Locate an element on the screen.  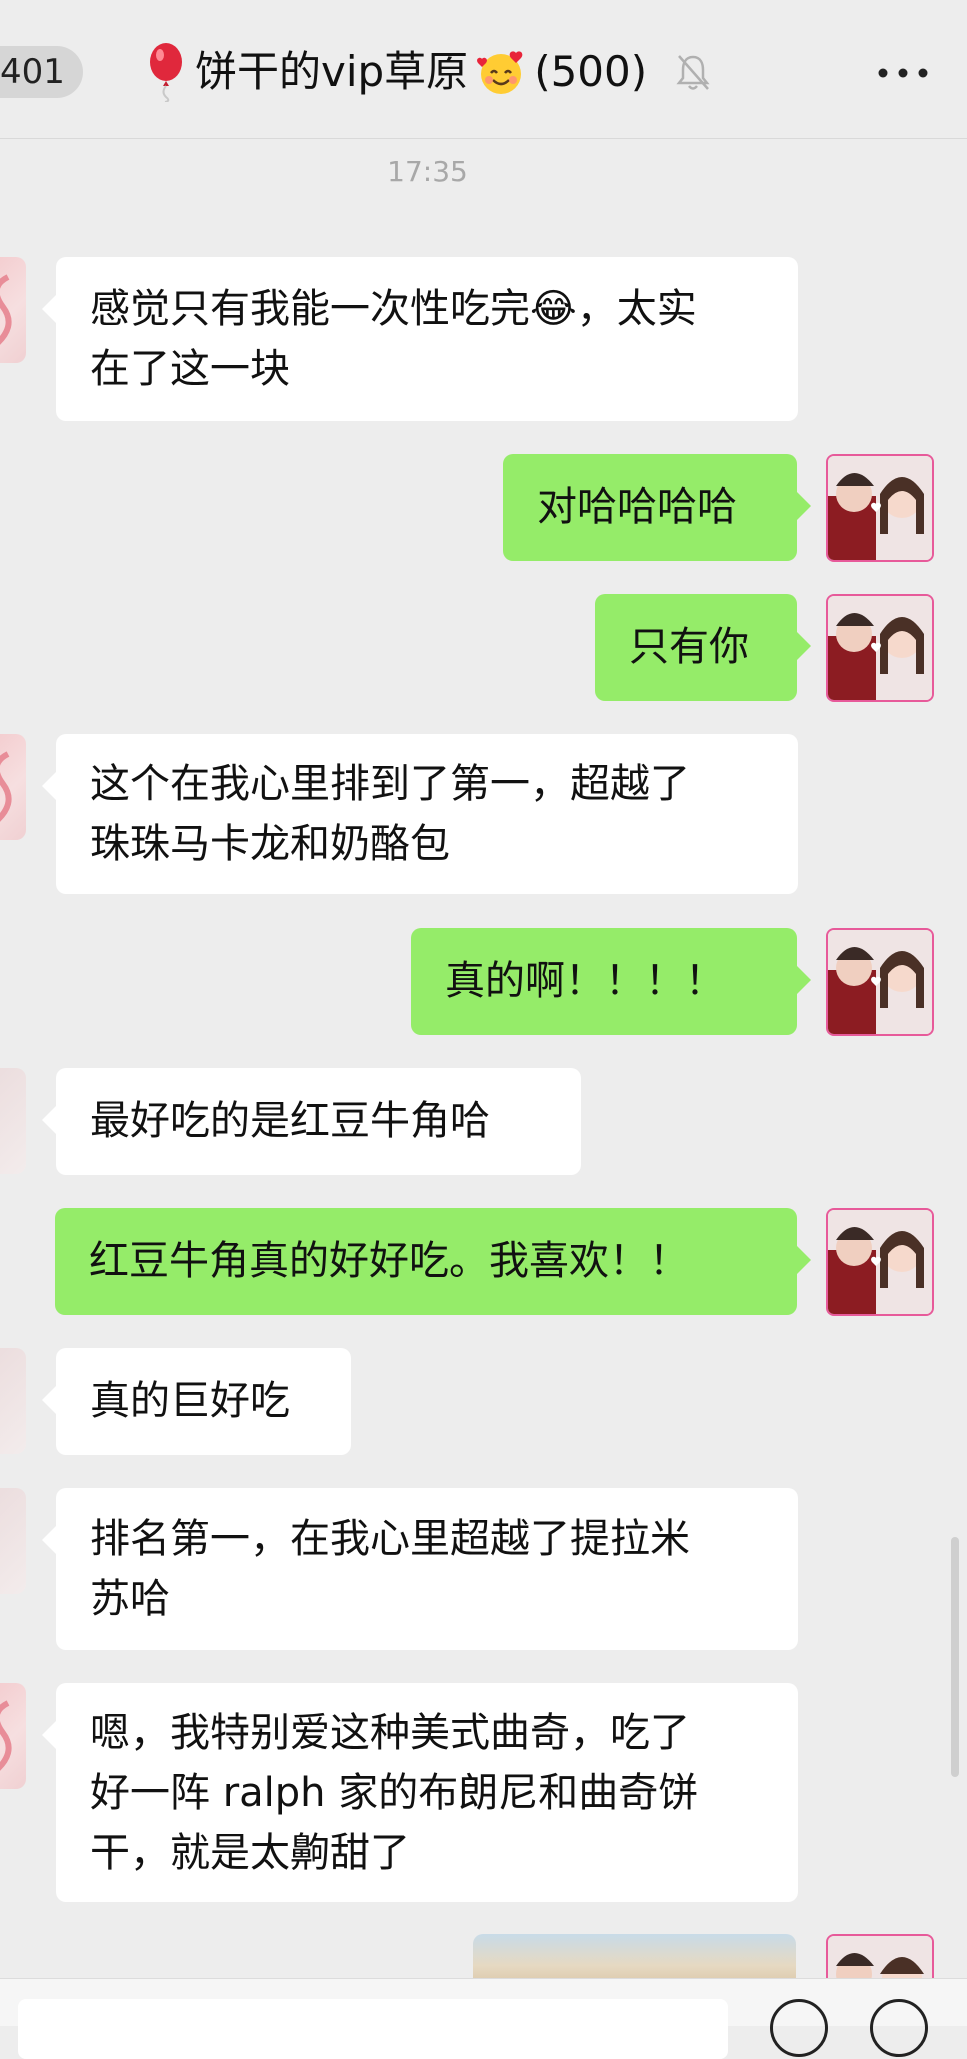
message-bubble-sent: 真的啊！！！！ is located at coordinates (611, 981).